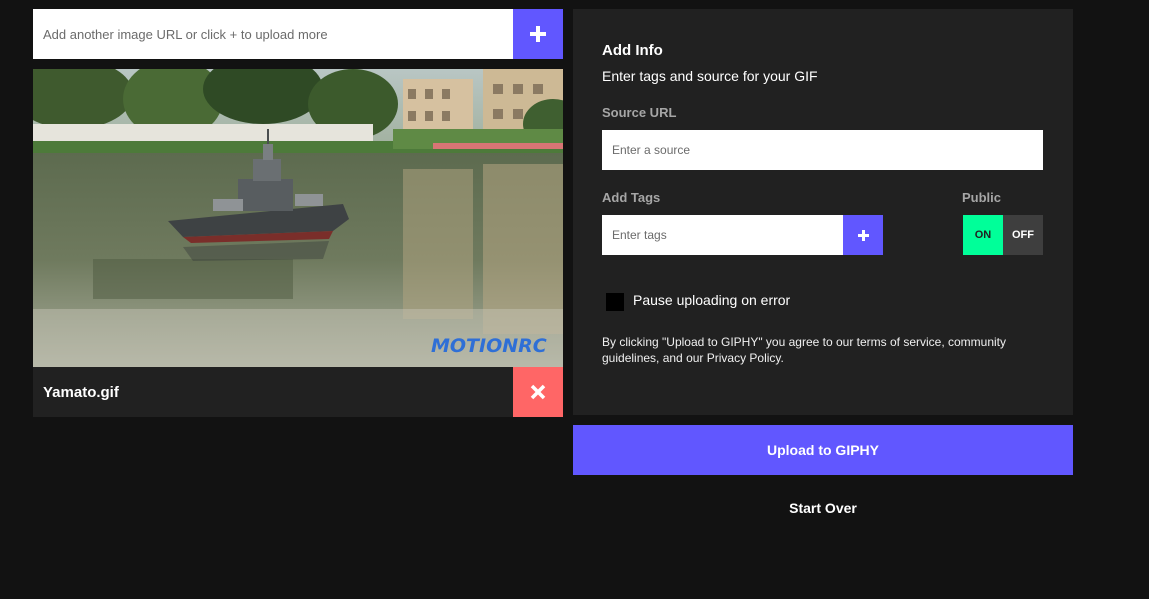 Image resolution: width=1149 pixels, height=599 pixels. I want to click on source-url-input, so click(822, 150).